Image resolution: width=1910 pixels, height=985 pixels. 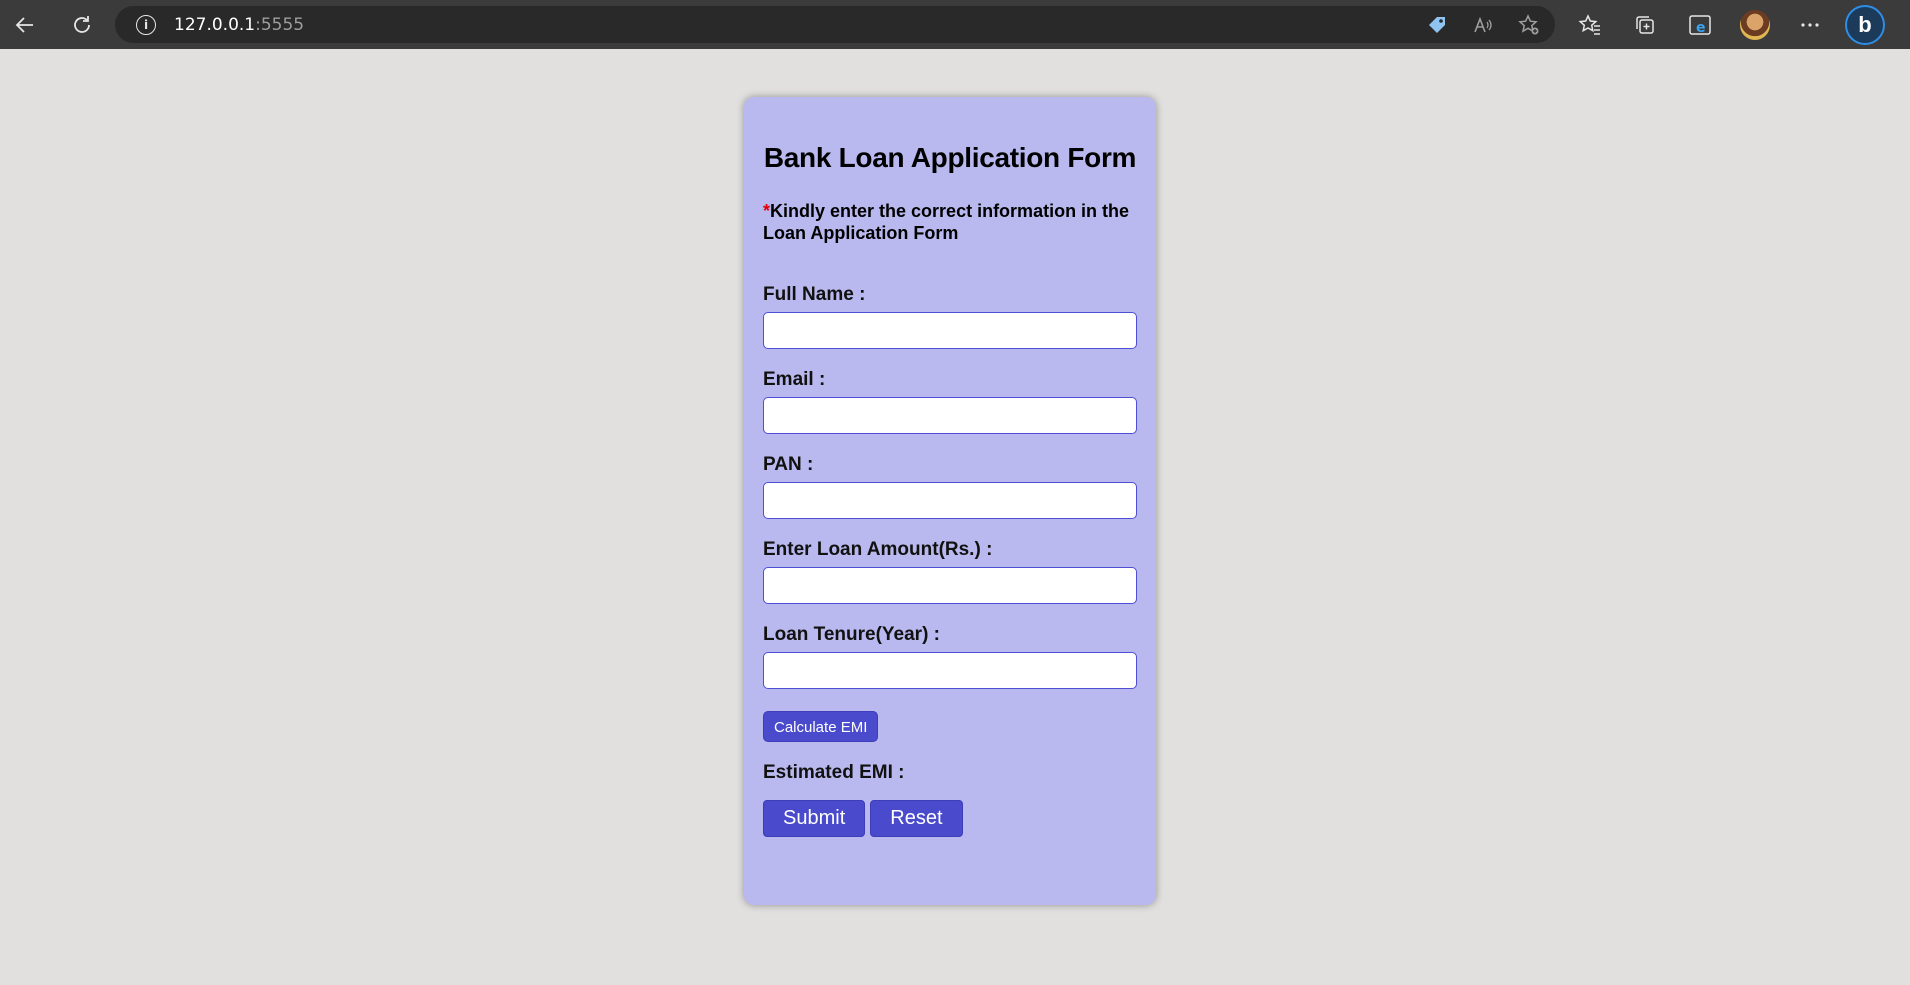 I want to click on field-pan: PAN :, so click(x=950, y=486).